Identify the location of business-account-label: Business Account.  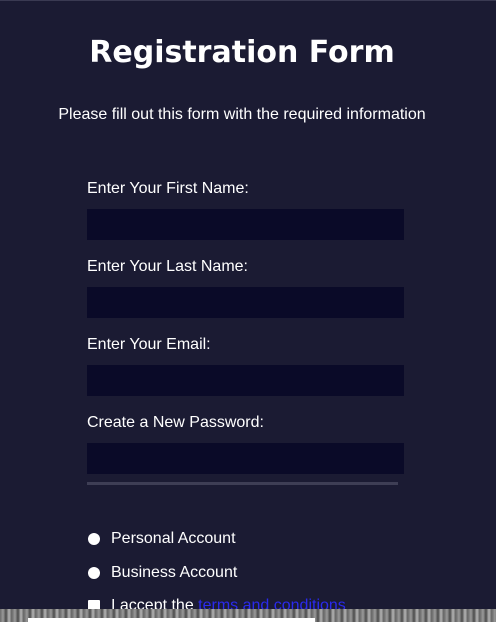
(174, 572).